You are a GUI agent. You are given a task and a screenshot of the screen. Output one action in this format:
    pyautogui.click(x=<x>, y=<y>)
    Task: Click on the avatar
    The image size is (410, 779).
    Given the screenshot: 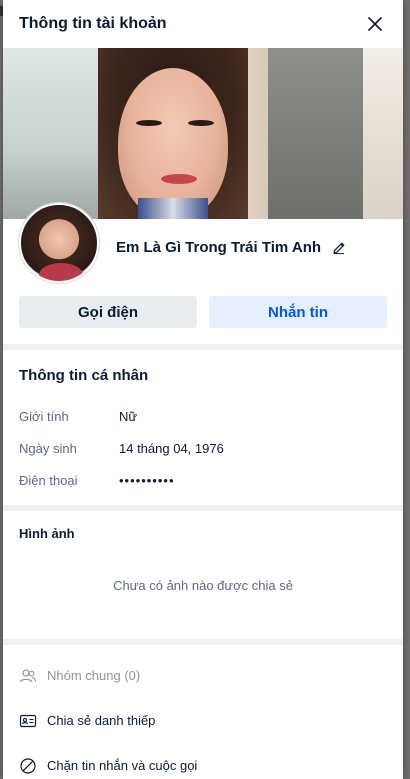 What is the action you would take?
    pyautogui.click(x=59, y=243)
    